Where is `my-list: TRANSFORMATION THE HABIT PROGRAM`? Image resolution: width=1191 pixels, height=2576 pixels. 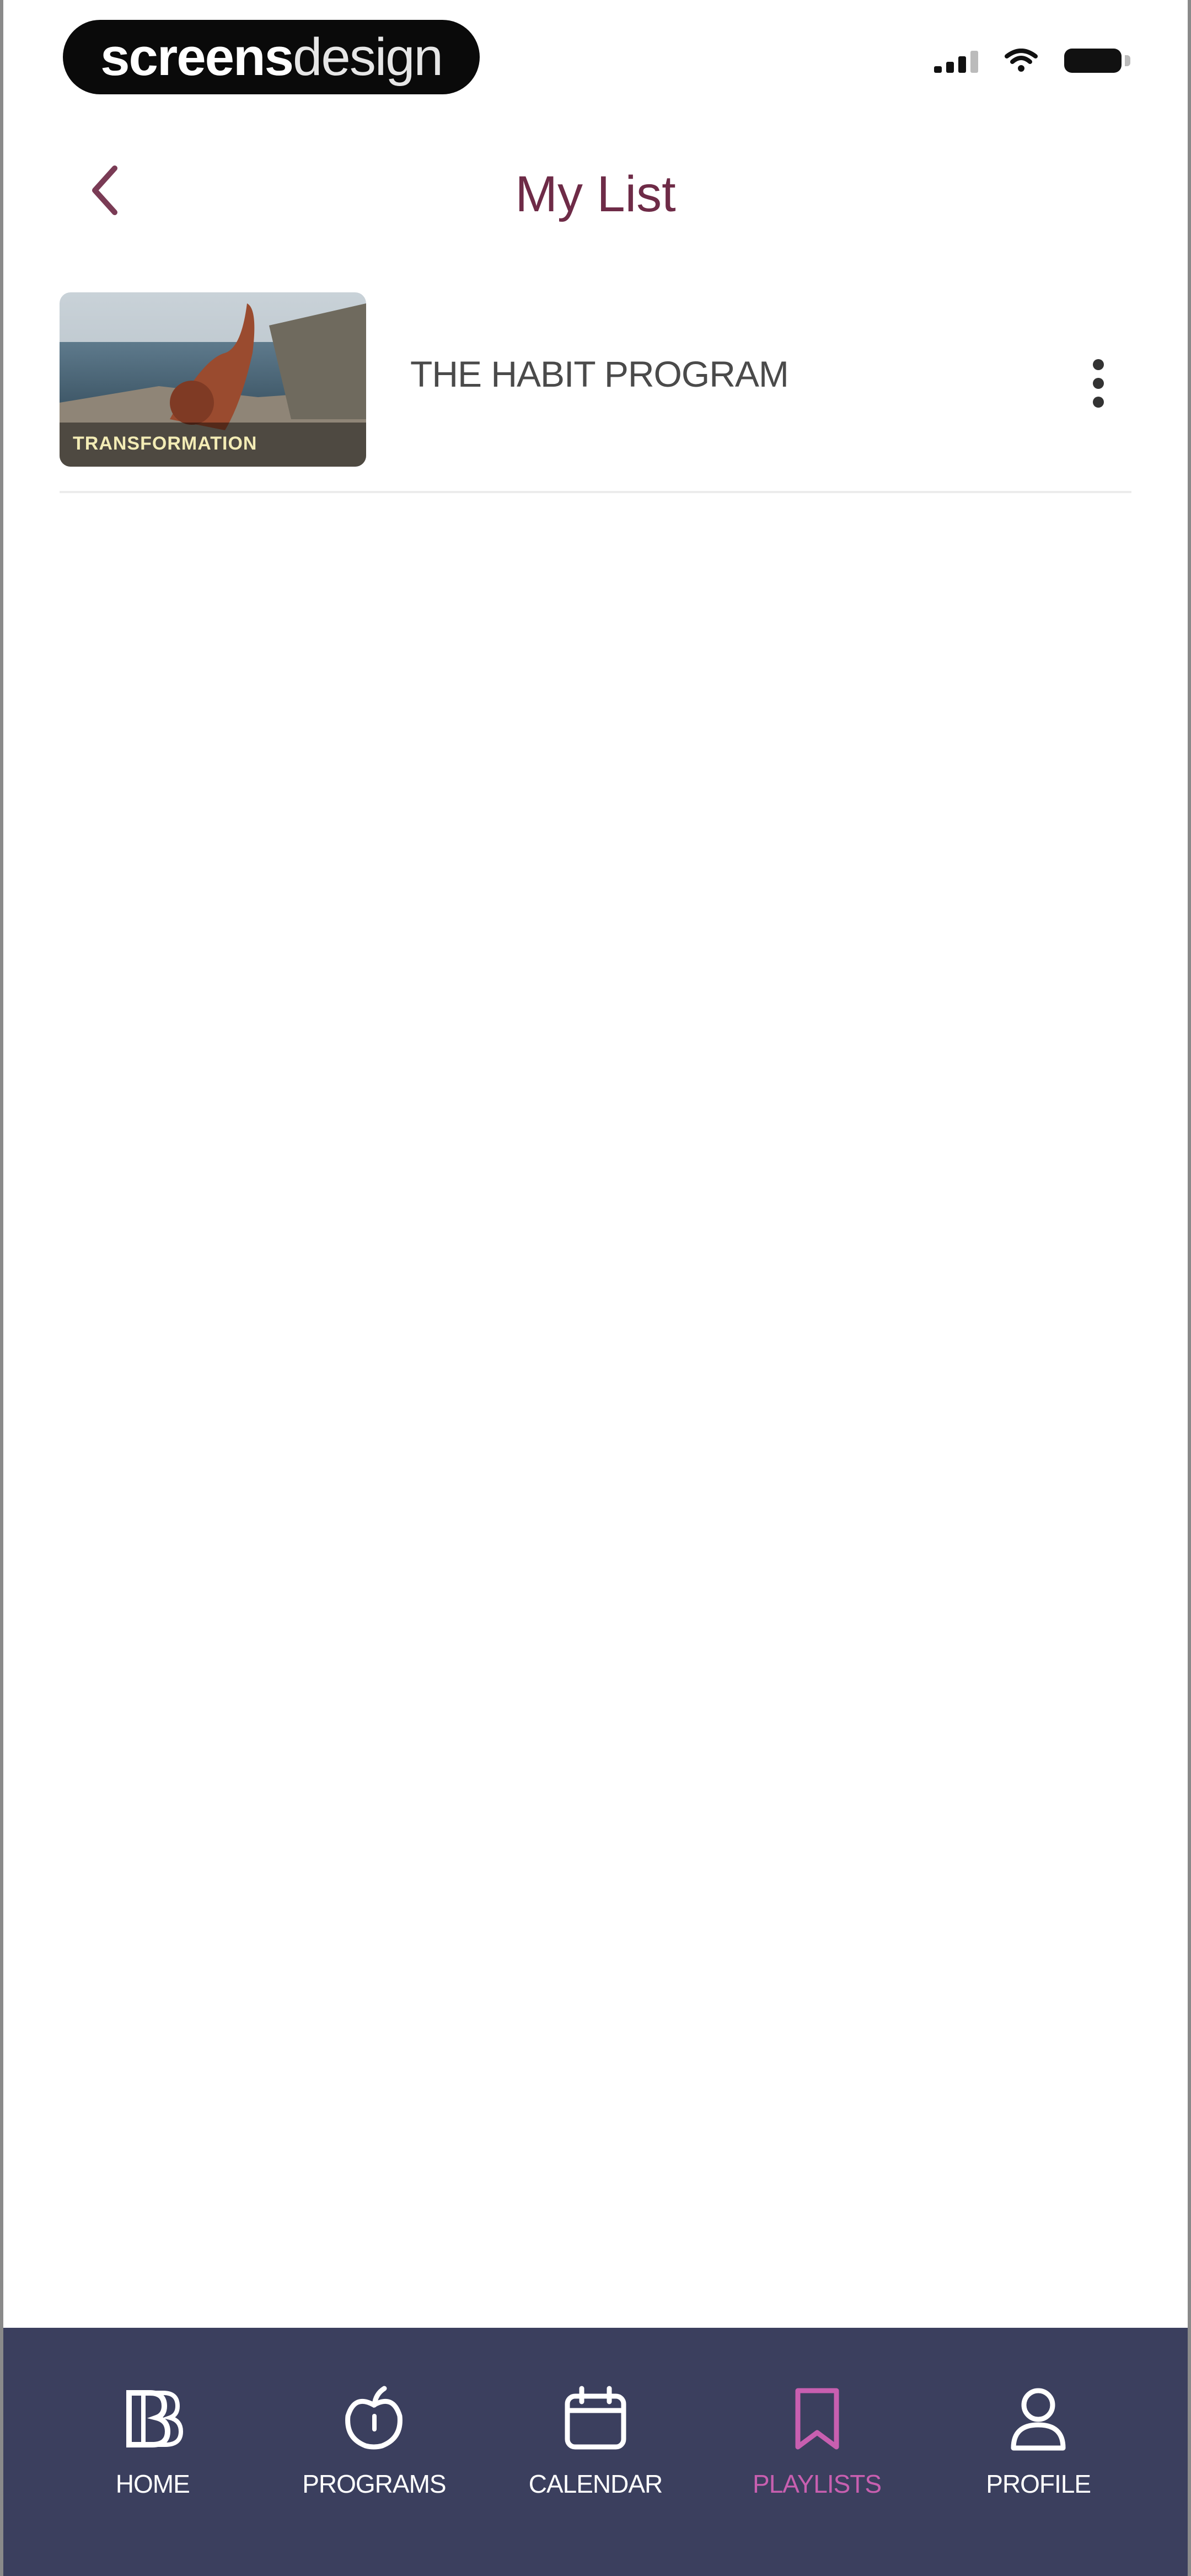
my-list: TRANSFORMATION THE HABIT PROGRAM is located at coordinates (595, 392).